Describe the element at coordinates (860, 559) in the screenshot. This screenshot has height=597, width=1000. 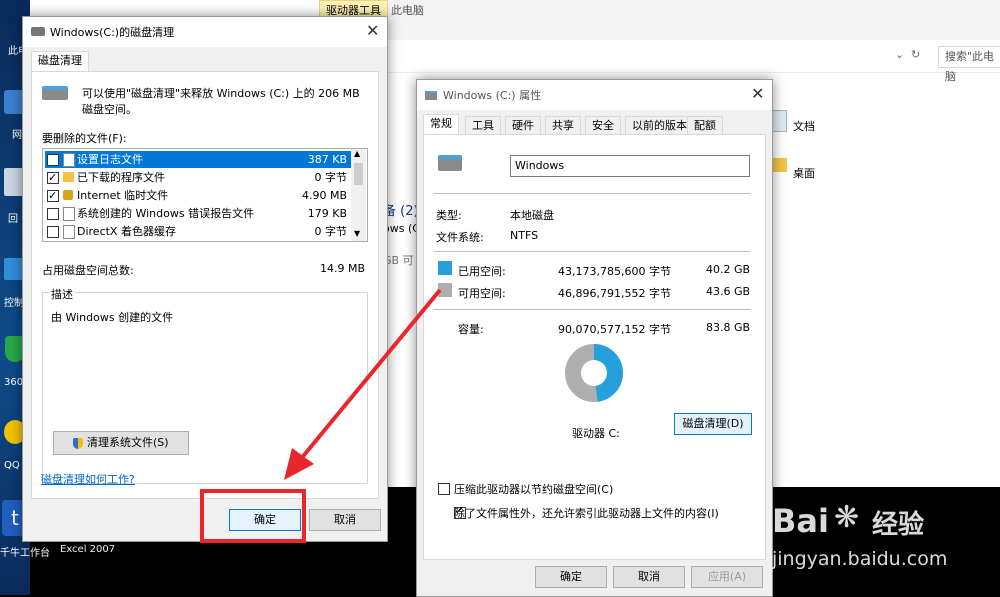
I see `watermark-url: jingyan.baidu.com` at that location.